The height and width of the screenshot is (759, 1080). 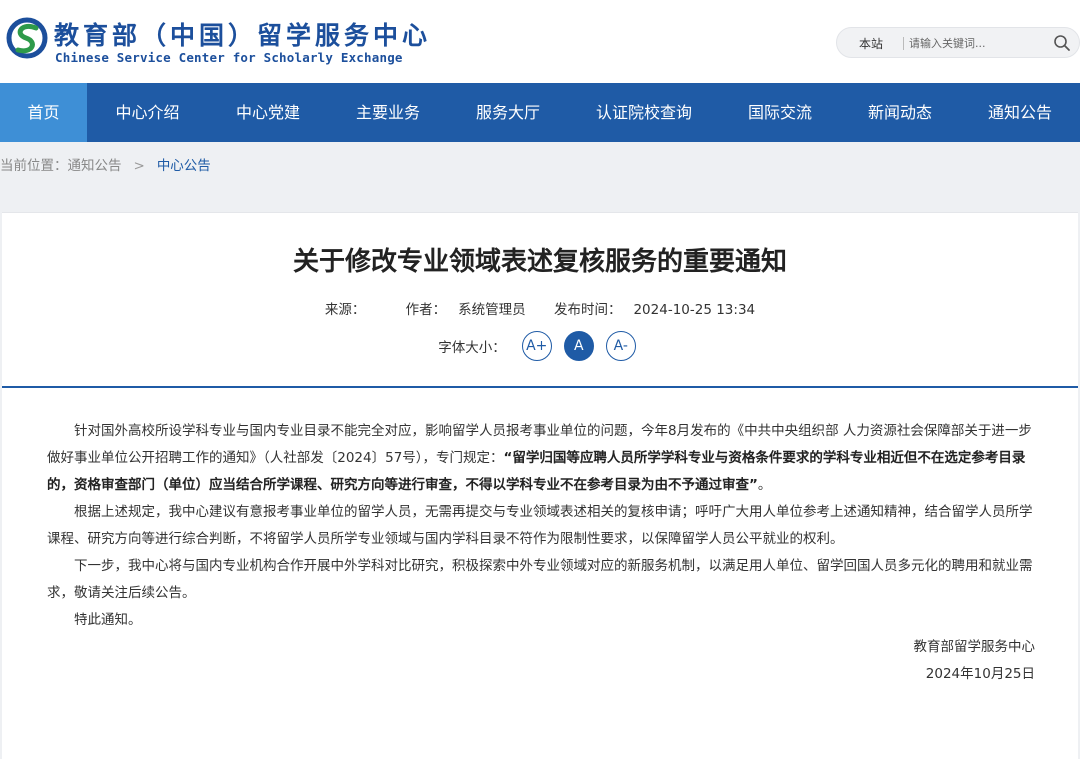 What do you see at coordinates (694, 310) in the screenshot?
I see `date-value: 2024-10-25 13:34` at bounding box center [694, 310].